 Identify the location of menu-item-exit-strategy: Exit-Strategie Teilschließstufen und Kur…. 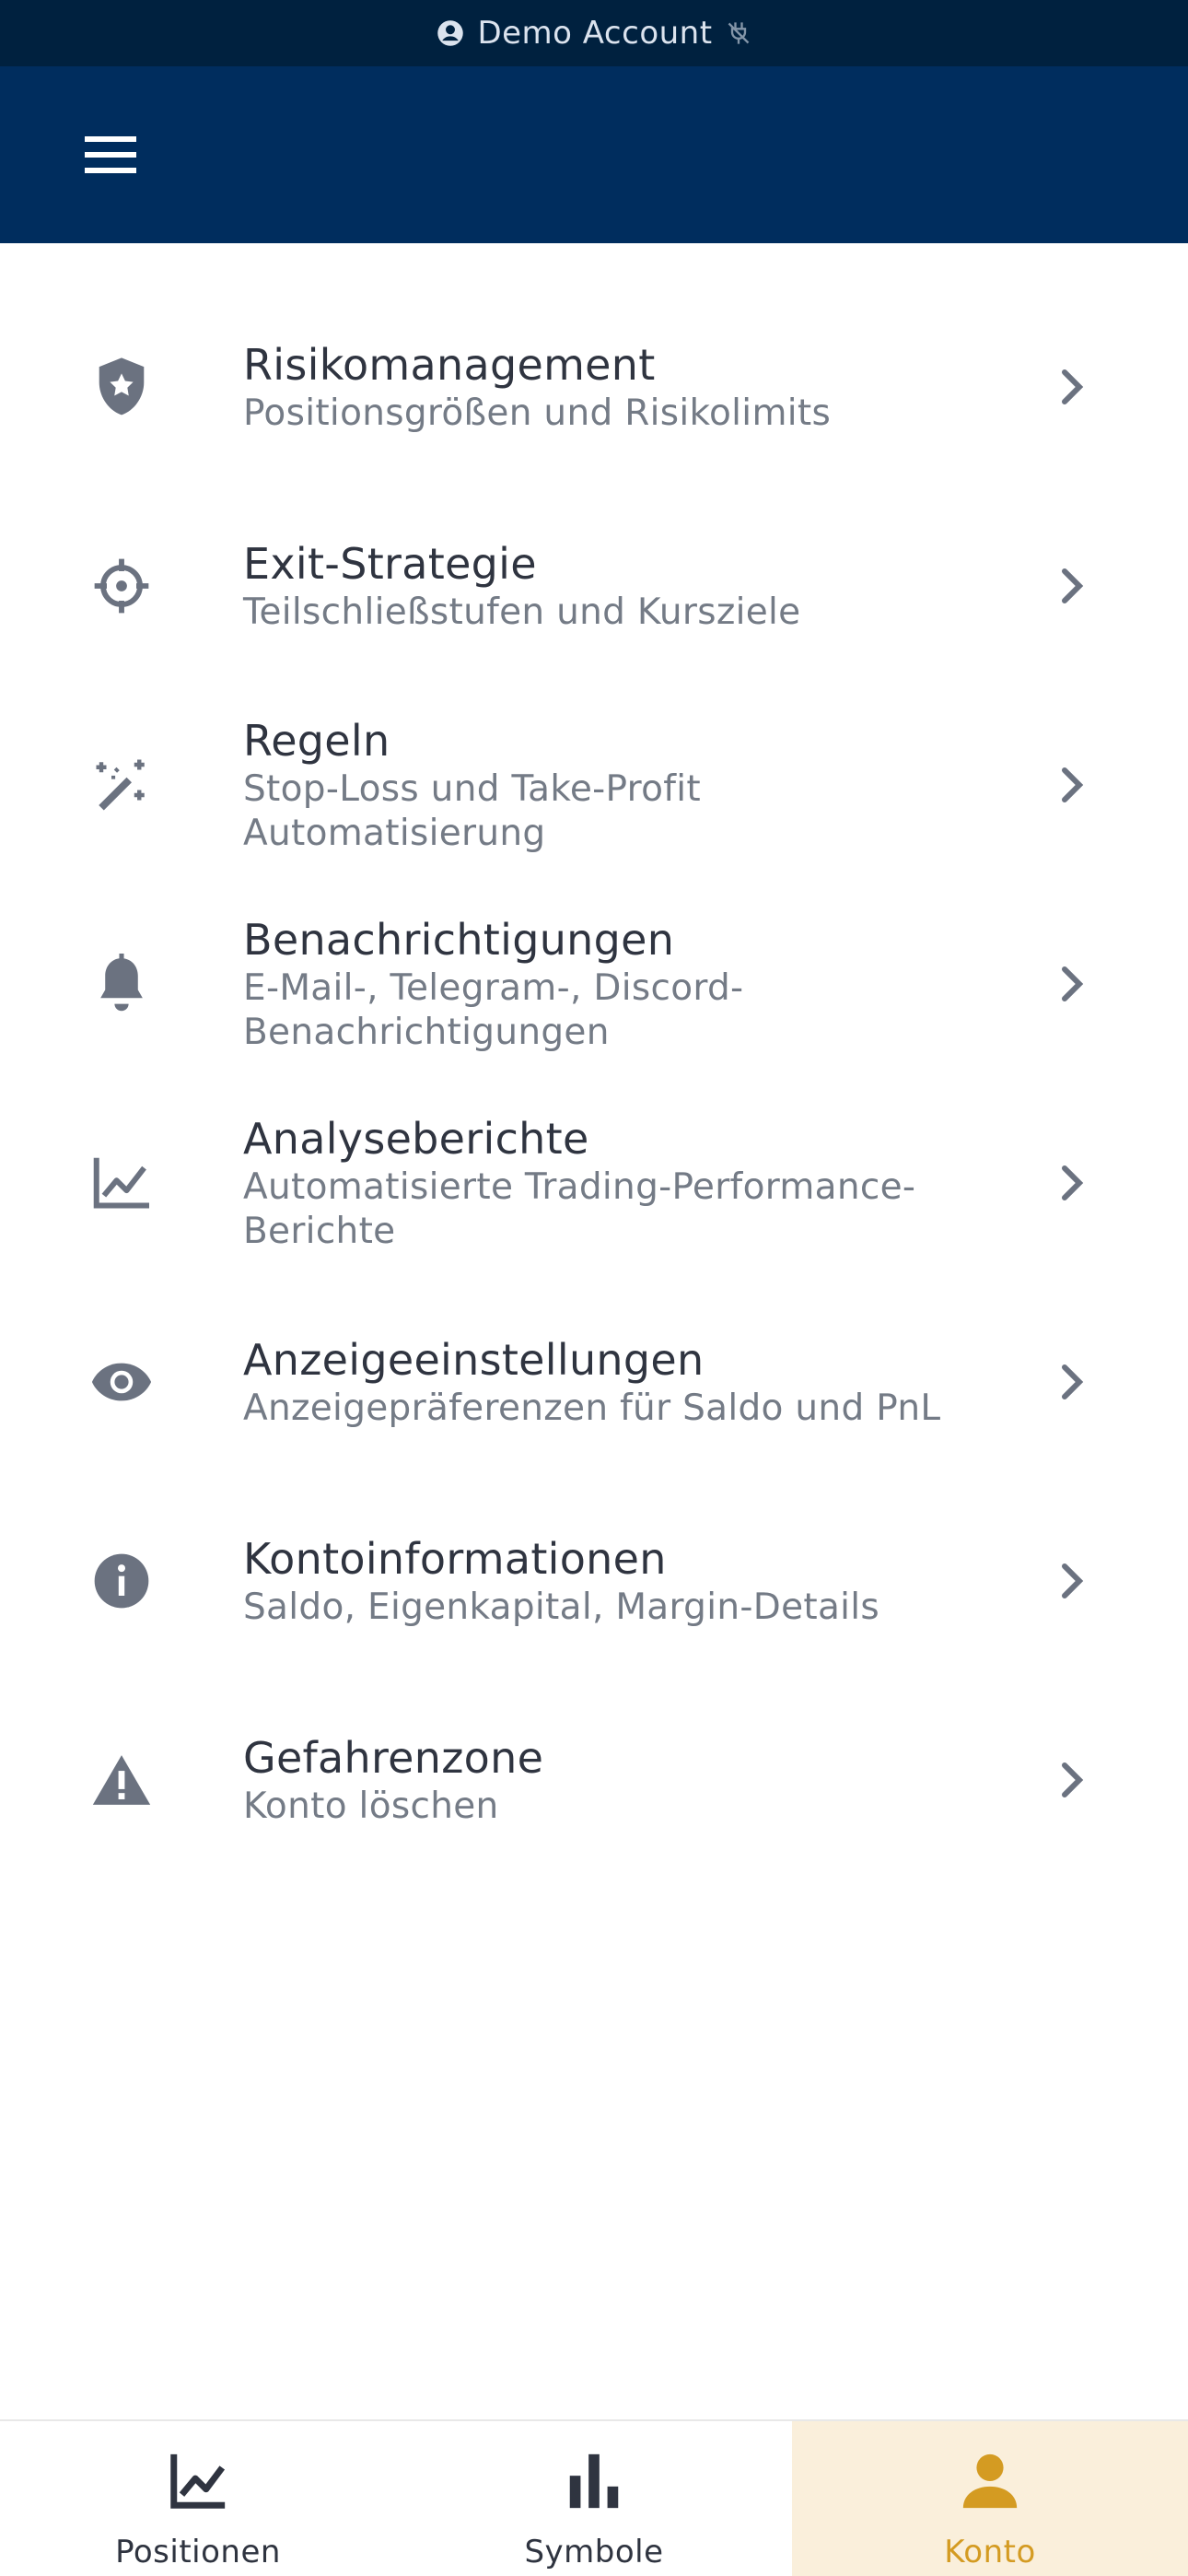
(594, 585).